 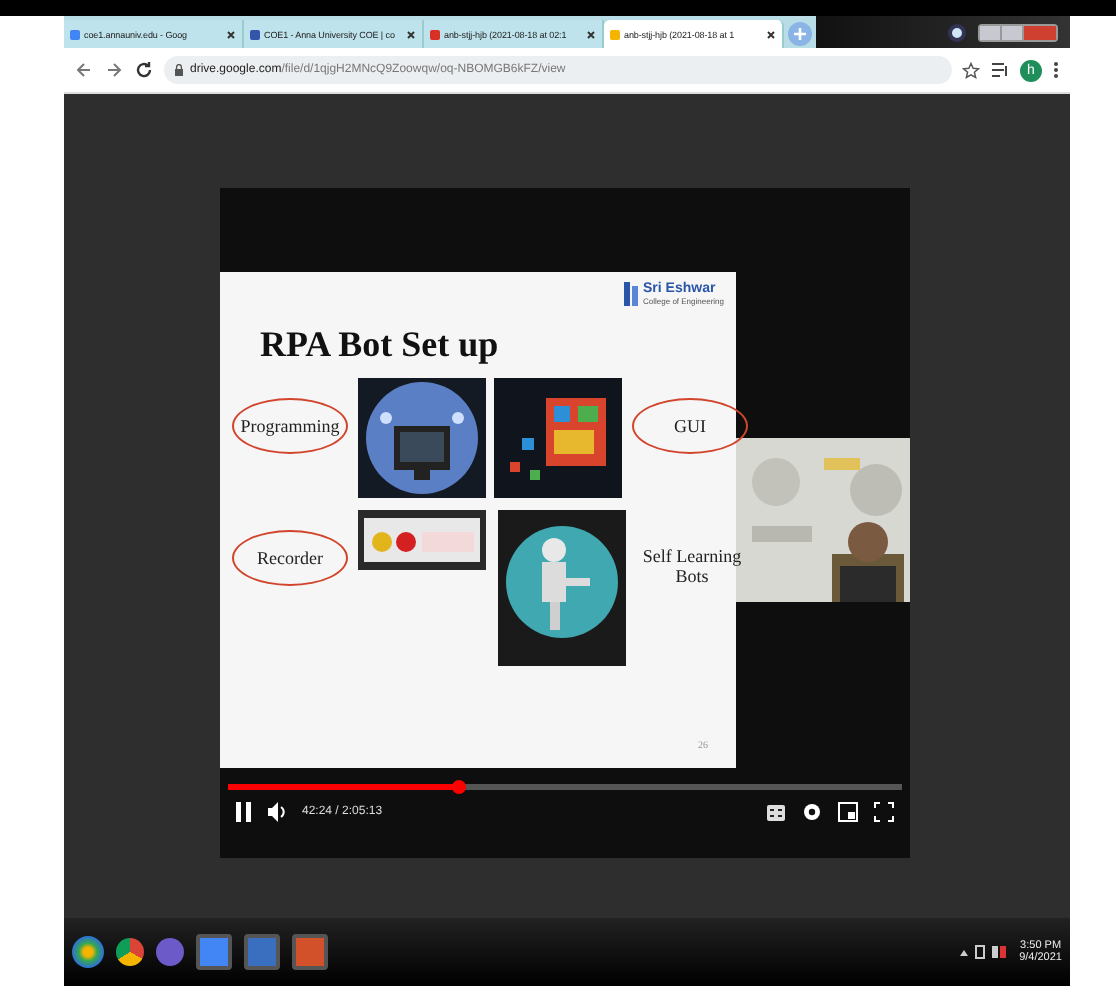 What do you see at coordinates (848, 812) in the screenshot?
I see `miniplayer-icon` at bounding box center [848, 812].